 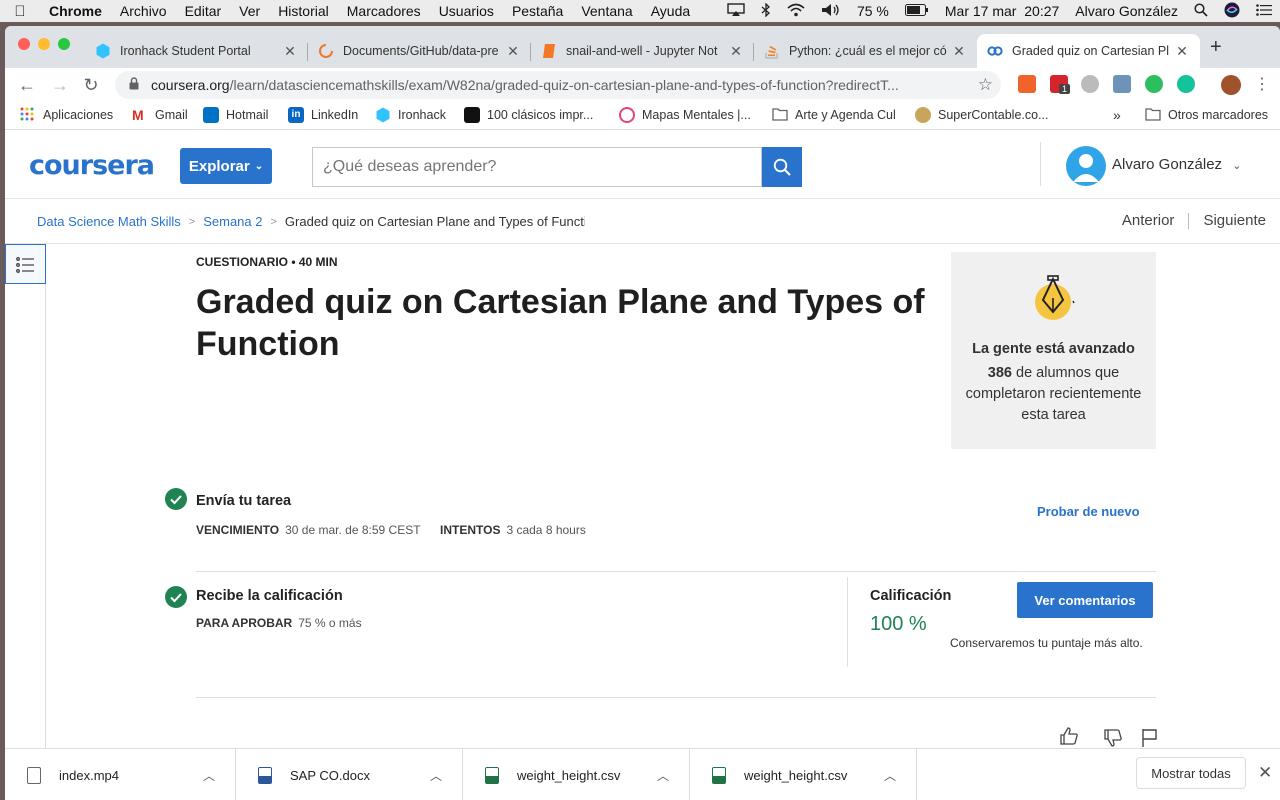 What do you see at coordinates (537, 167) in the screenshot?
I see `search-input` at bounding box center [537, 167].